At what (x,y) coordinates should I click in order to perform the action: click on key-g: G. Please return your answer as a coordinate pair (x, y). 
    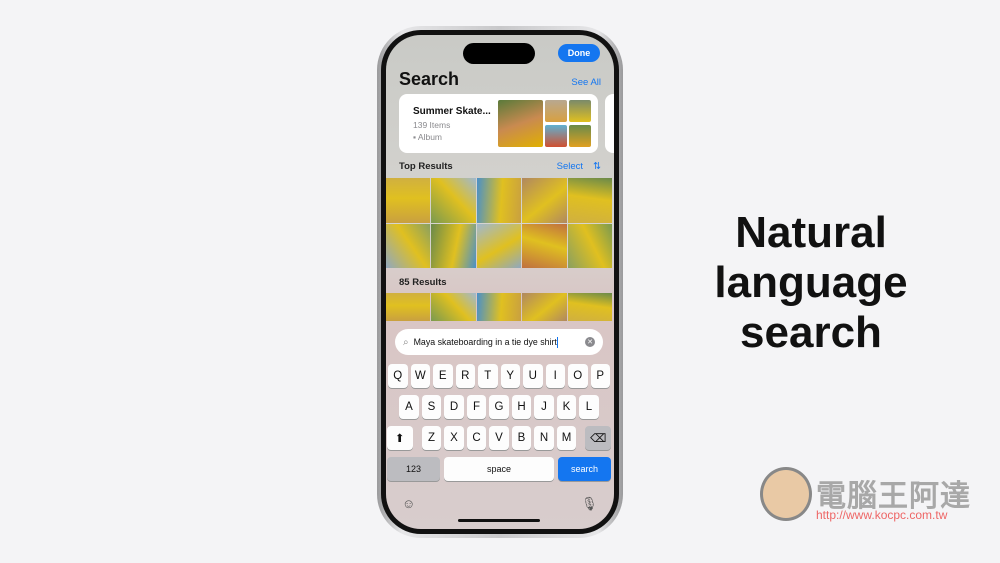
    Looking at the image, I should click on (499, 407).